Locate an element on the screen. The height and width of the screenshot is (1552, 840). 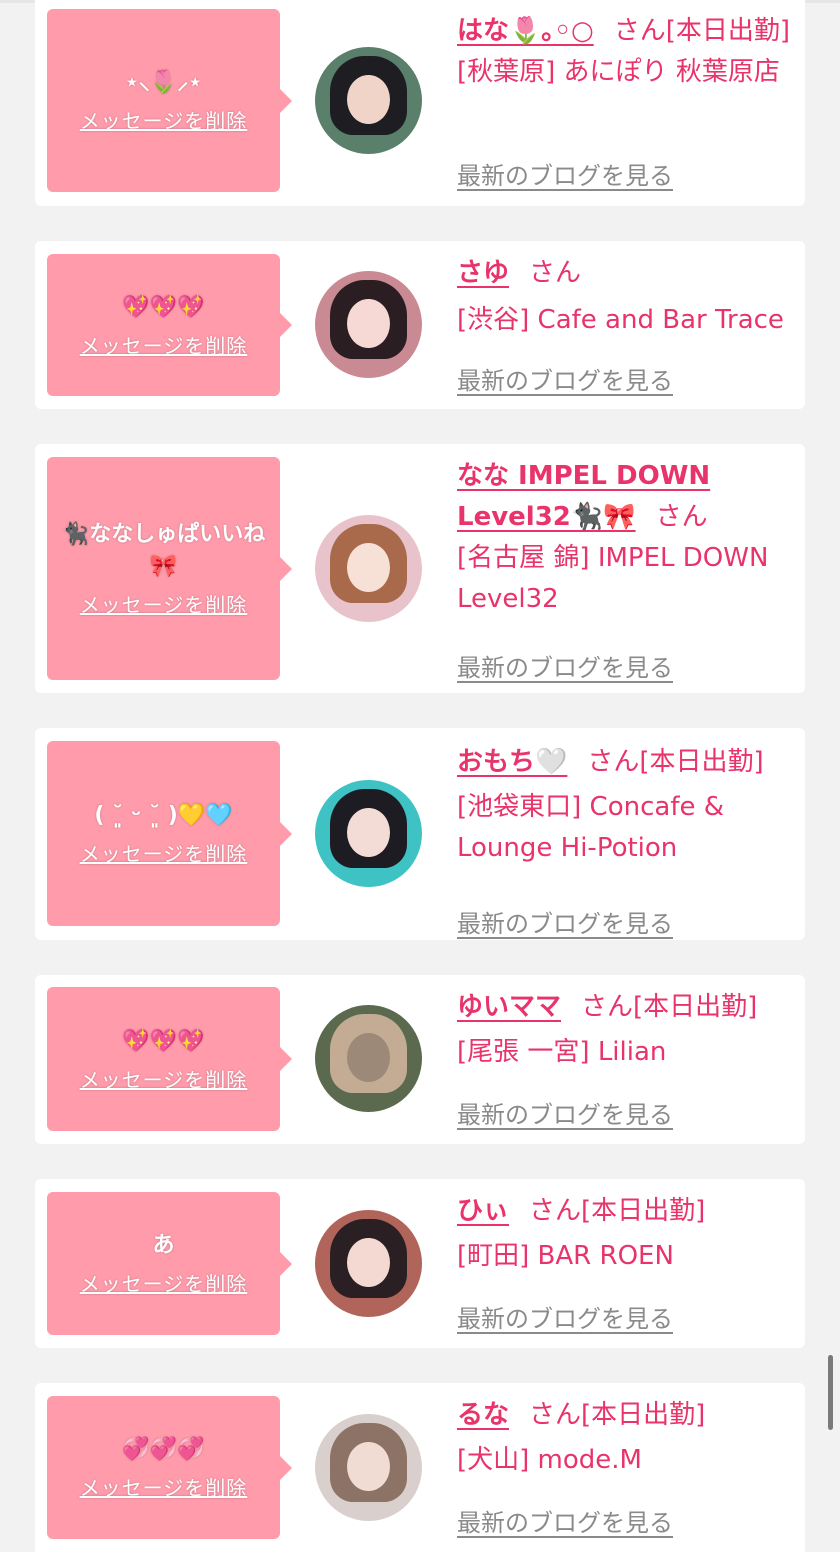
scrollbar is located at coordinates (830, 1392).